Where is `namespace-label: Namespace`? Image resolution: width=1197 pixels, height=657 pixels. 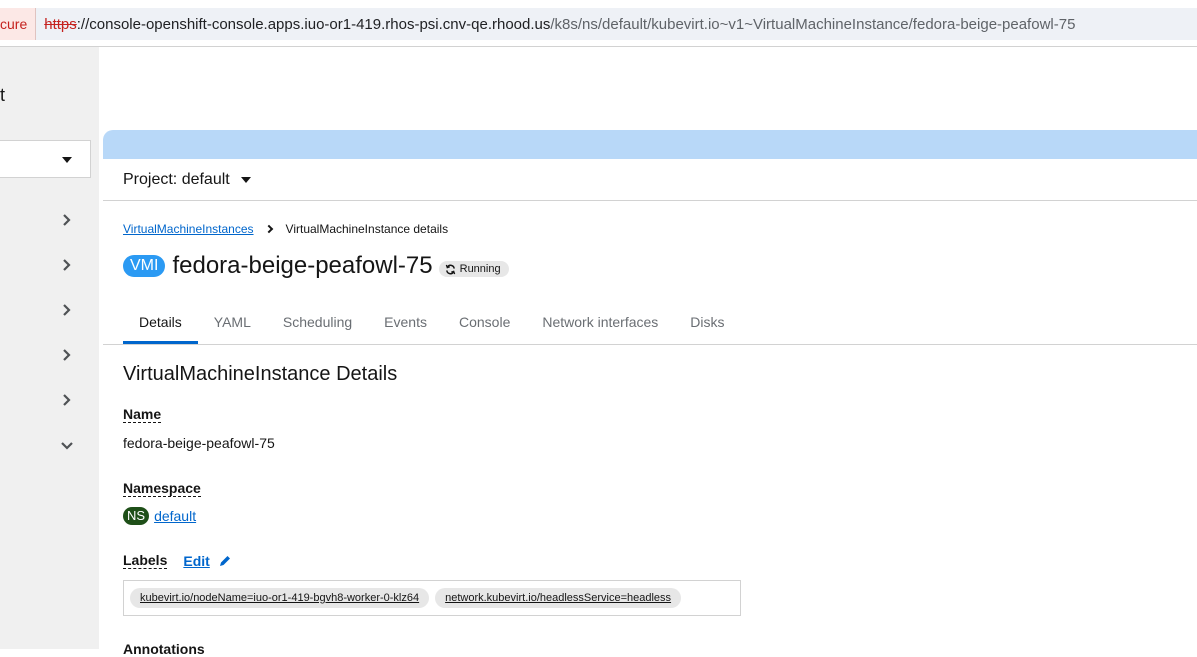
namespace-label: Namespace is located at coordinates (162, 488).